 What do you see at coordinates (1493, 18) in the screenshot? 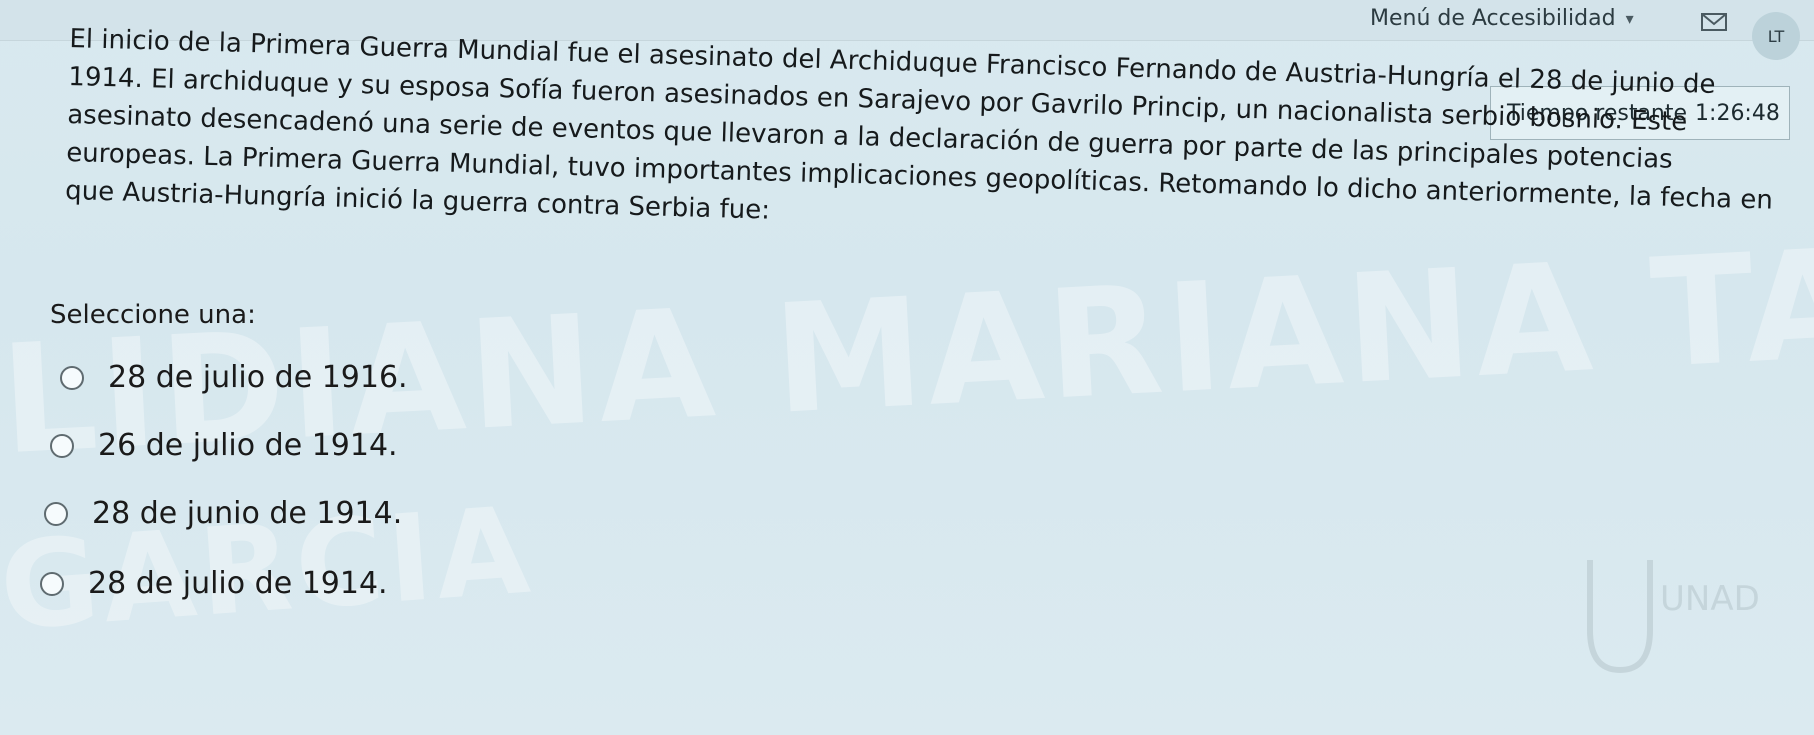
I see `accessibility-menu-label: Menú de Accesibilidad` at bounding box center [1493, 18].